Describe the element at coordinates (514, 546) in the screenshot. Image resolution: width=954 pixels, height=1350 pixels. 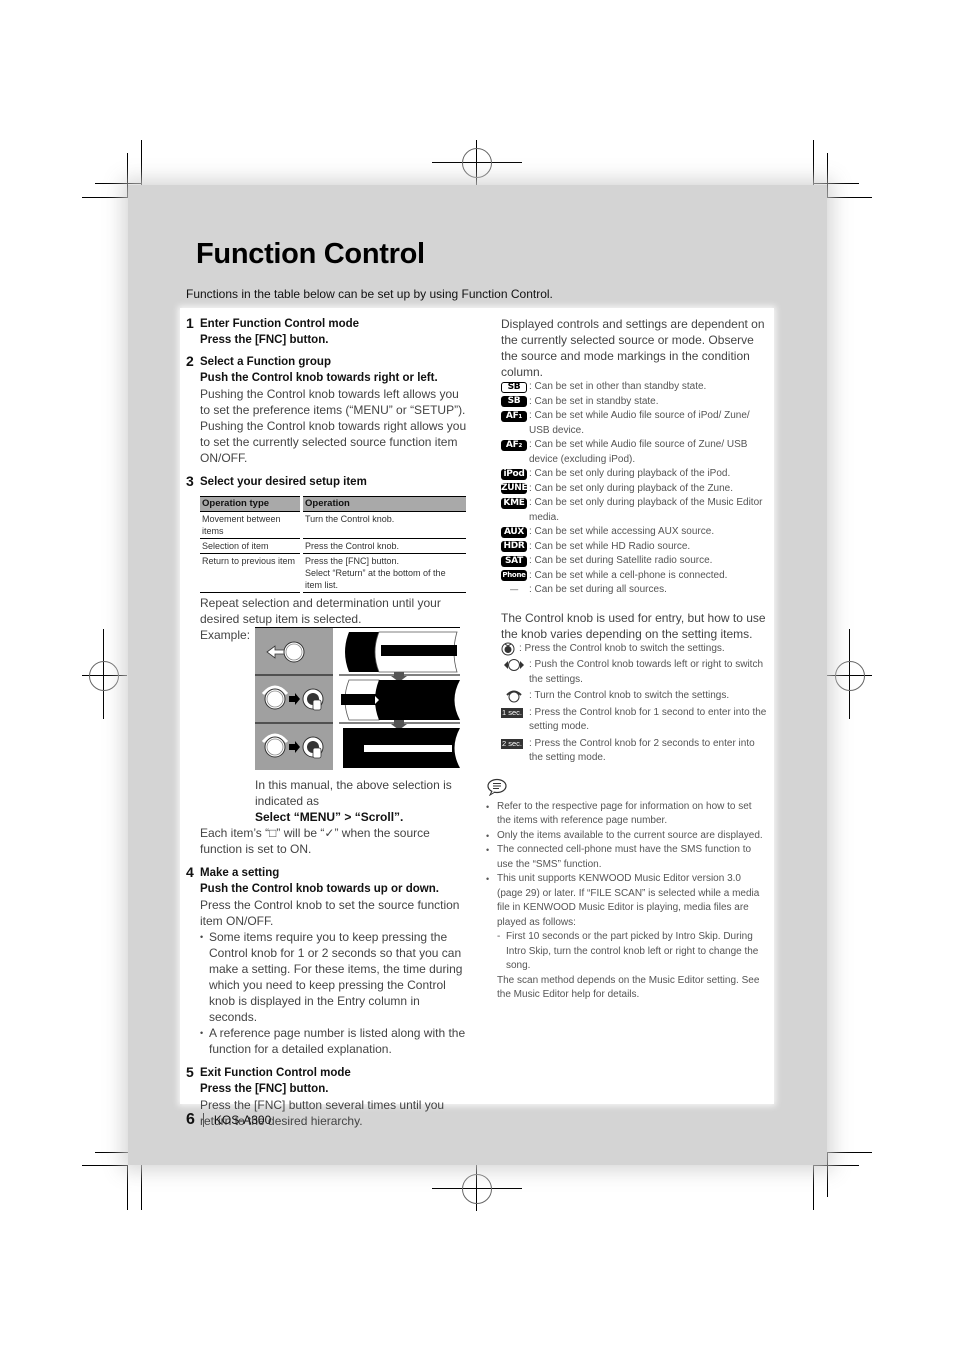
I see `hdr-badge-icon: HDR` at that location.